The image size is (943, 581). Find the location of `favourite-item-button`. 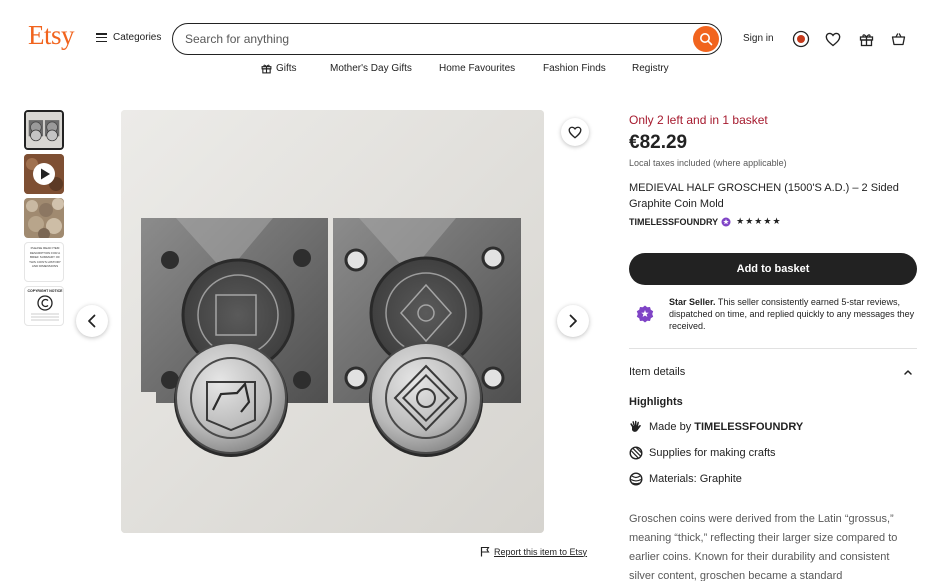

favourite-item-button is located at coordinates (575, 132).